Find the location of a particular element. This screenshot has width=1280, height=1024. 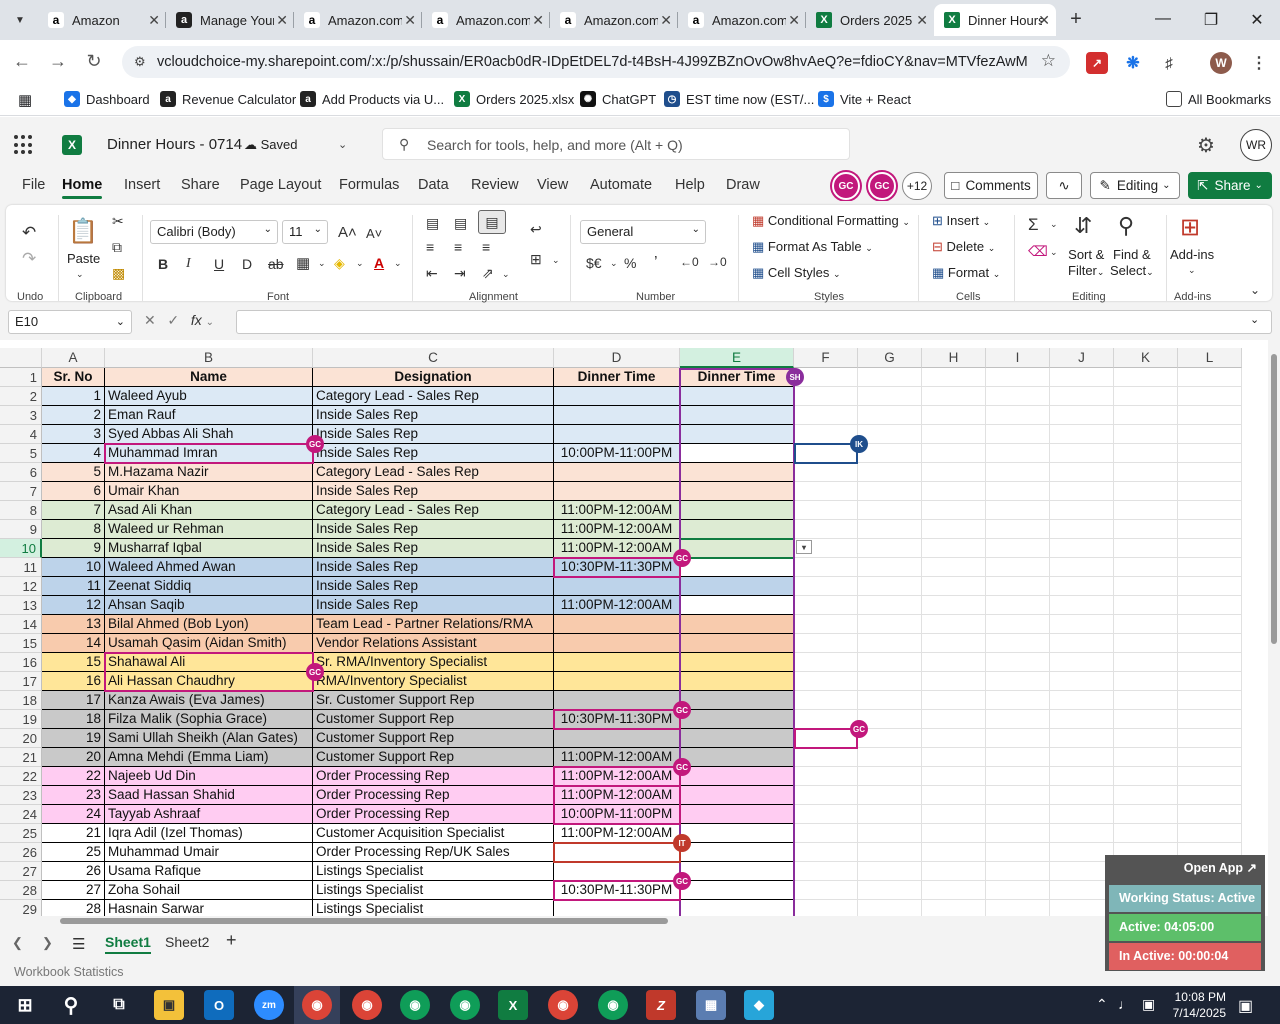

designation-cell: Order Processing Rep is located at coordinates (433, 795).